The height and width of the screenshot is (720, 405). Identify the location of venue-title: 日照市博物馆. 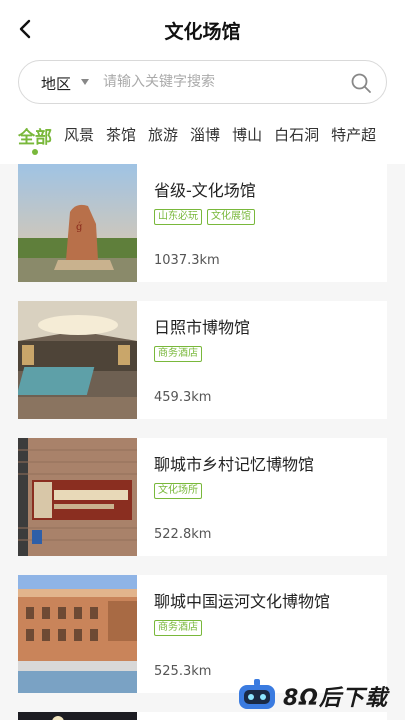
(202, 327).